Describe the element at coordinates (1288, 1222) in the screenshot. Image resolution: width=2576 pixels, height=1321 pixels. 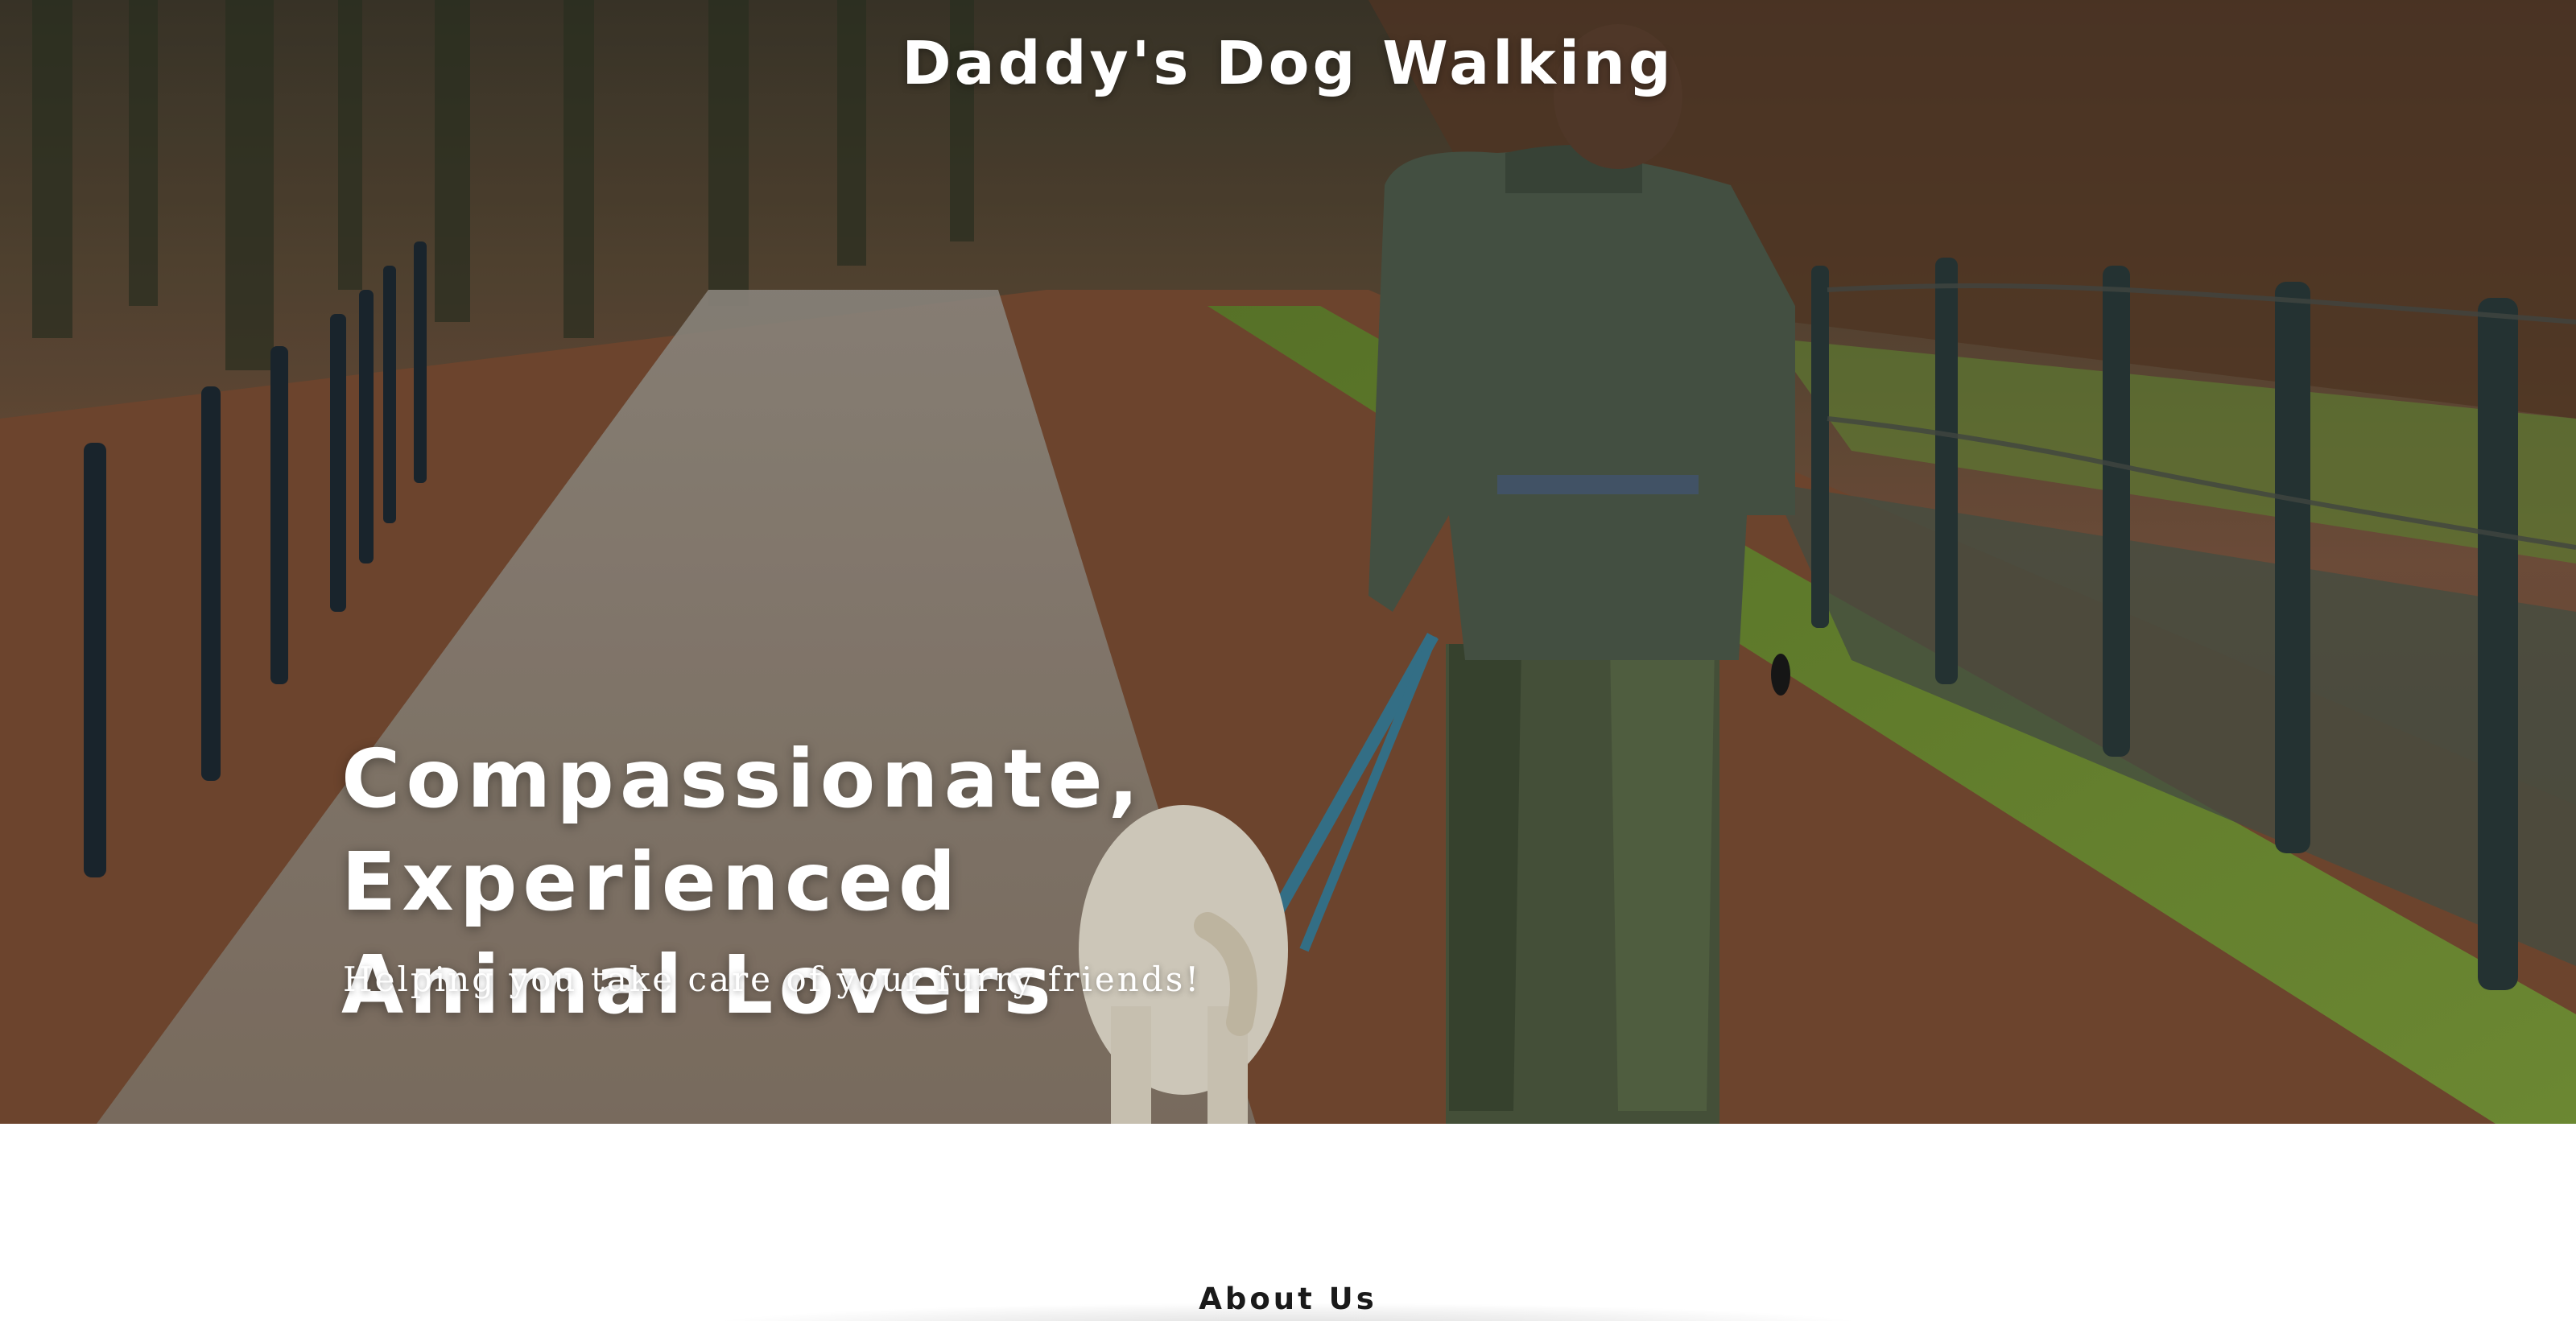
I see `about-section: About Us` at that location.